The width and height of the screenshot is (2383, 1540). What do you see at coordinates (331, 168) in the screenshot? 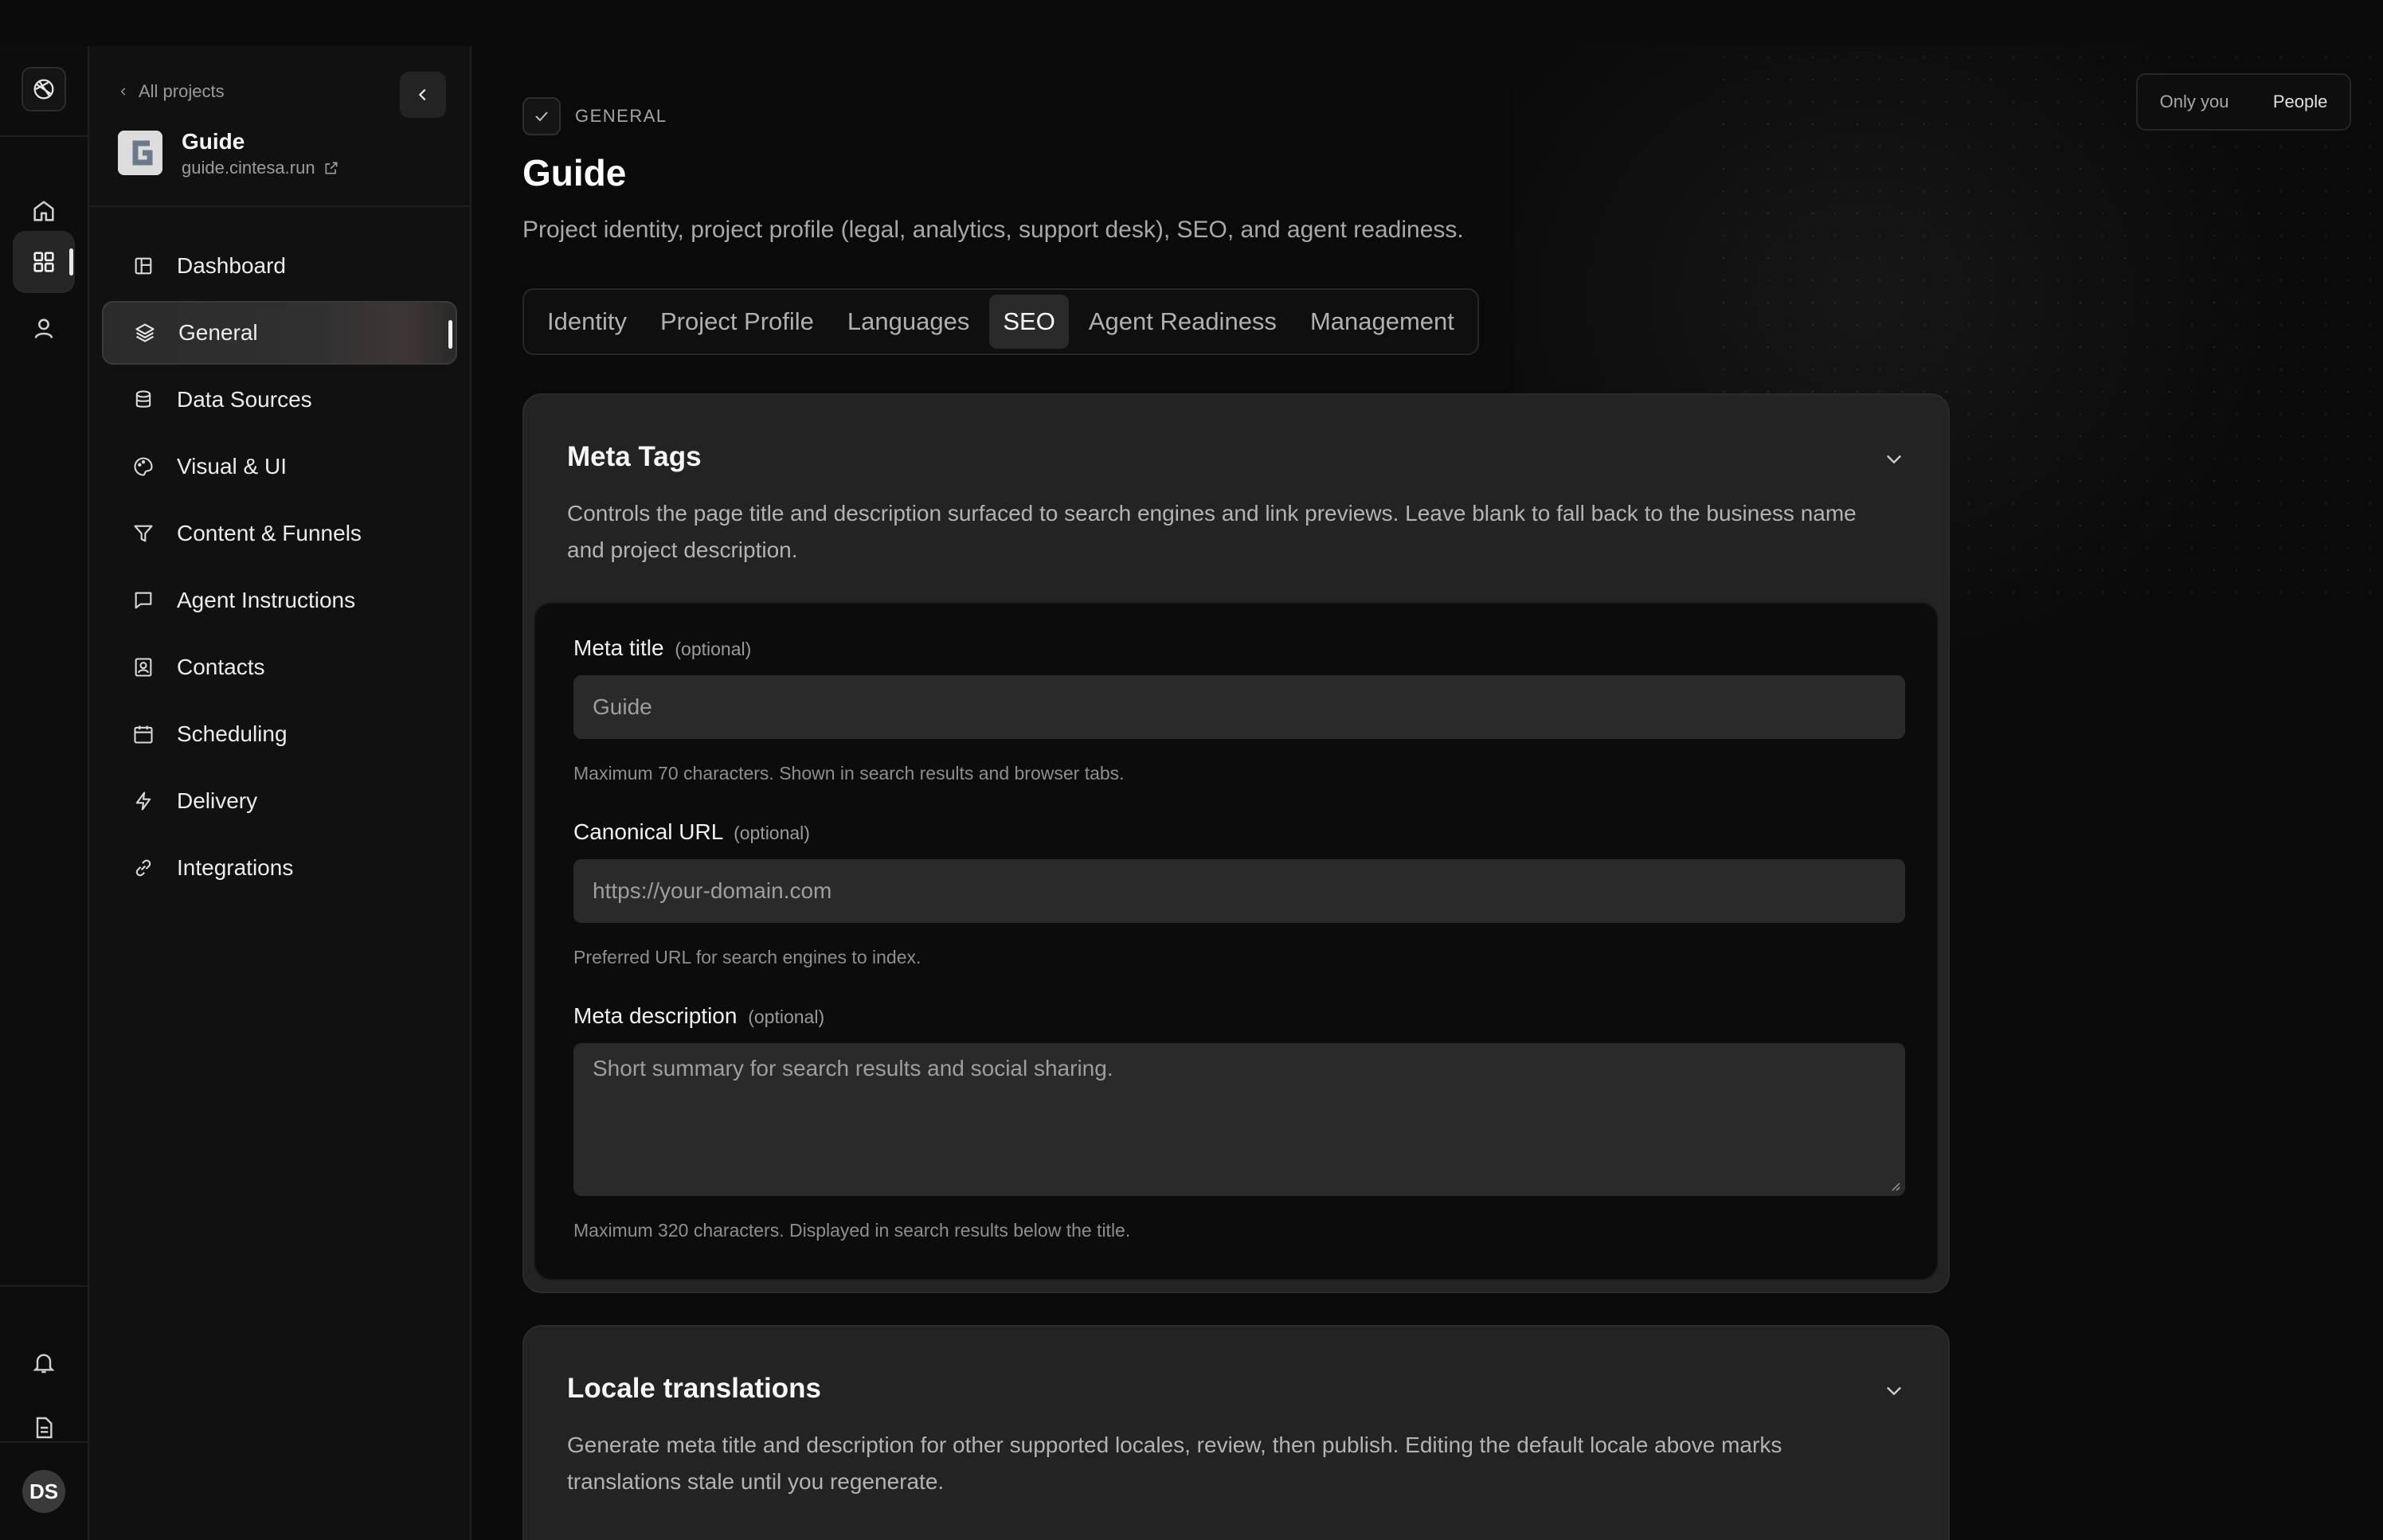
I see `external-link-icon` at bounding box center [331, 168].